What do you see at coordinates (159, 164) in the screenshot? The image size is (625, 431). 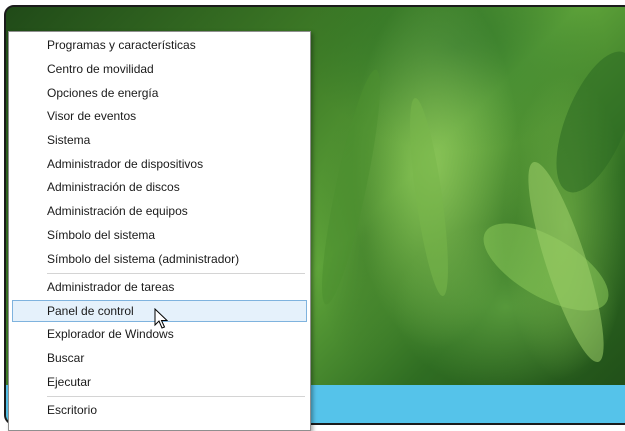 I see `menu-item-admin-dispositivos: Administrador de dispositivos` at bounding box center [159, 164].